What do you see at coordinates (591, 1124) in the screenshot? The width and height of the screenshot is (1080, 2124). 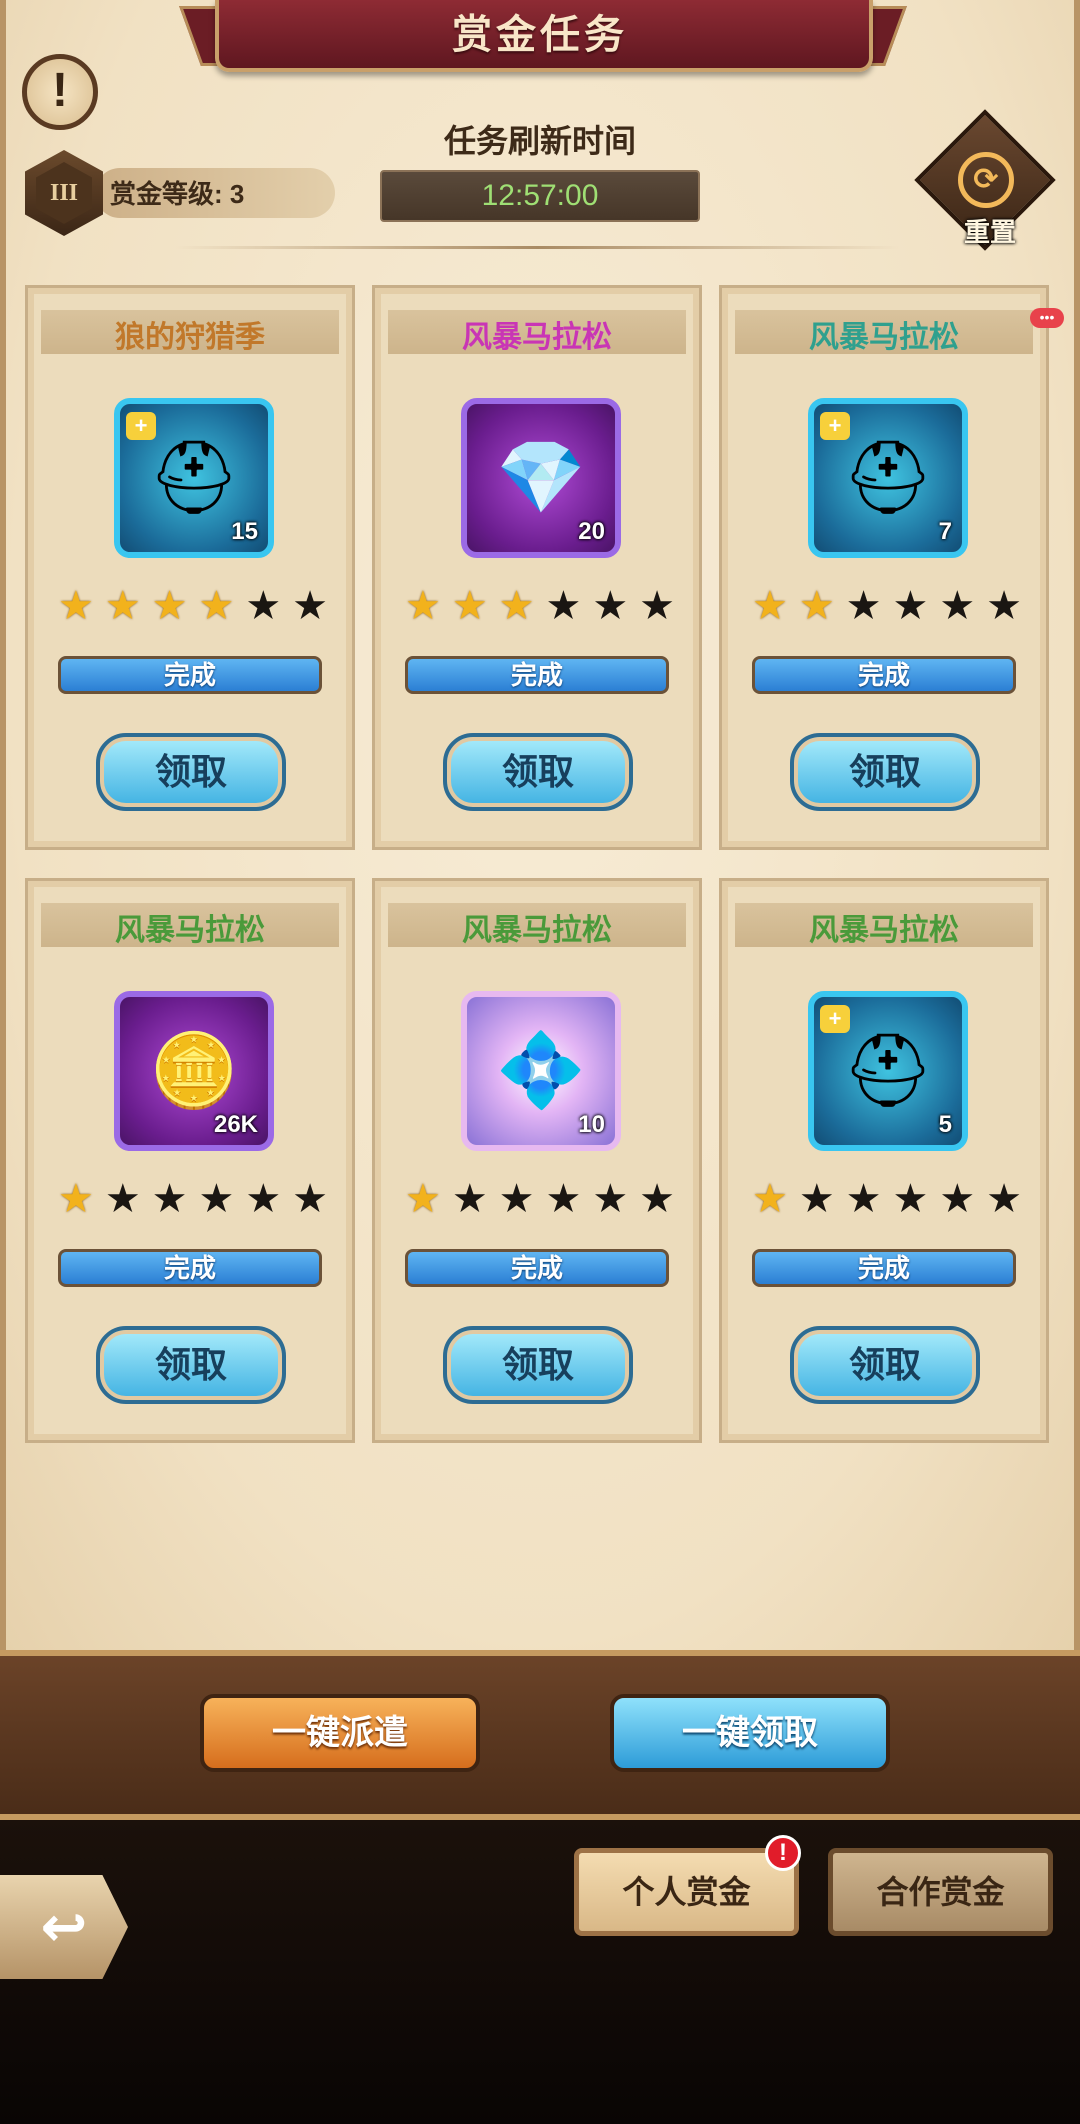 I see `item-count: 10` at bounding box center [591, 1124].